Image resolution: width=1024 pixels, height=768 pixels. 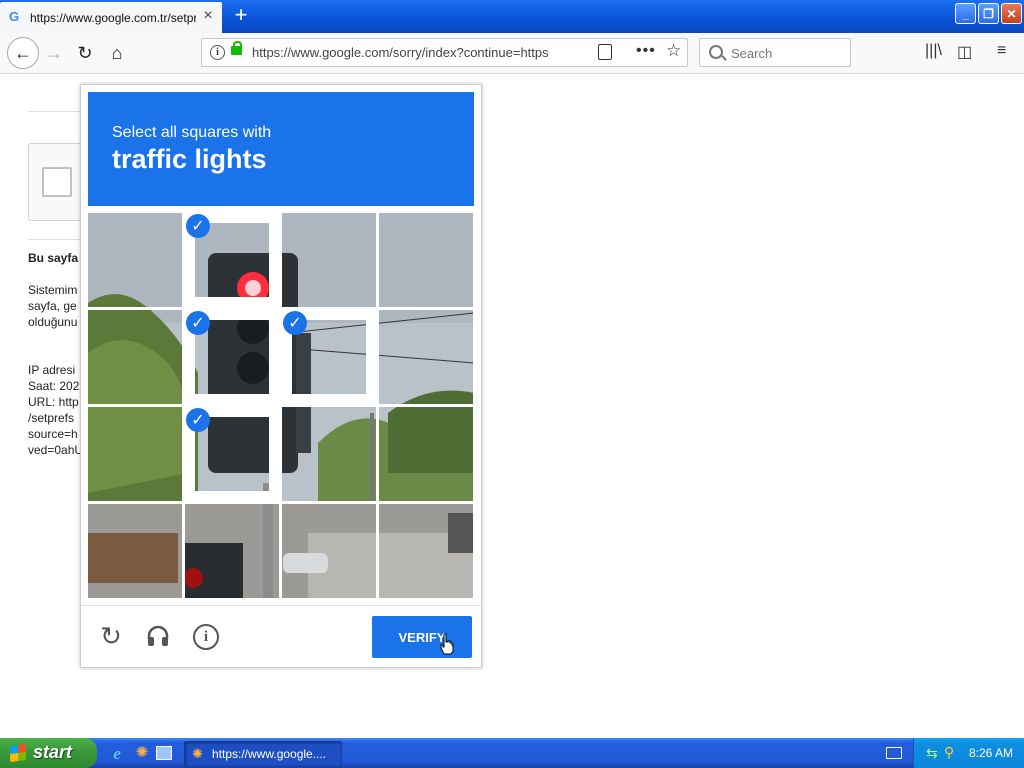 I want to click on page-heading: Bu sayfa, so click(x=53, y=258).